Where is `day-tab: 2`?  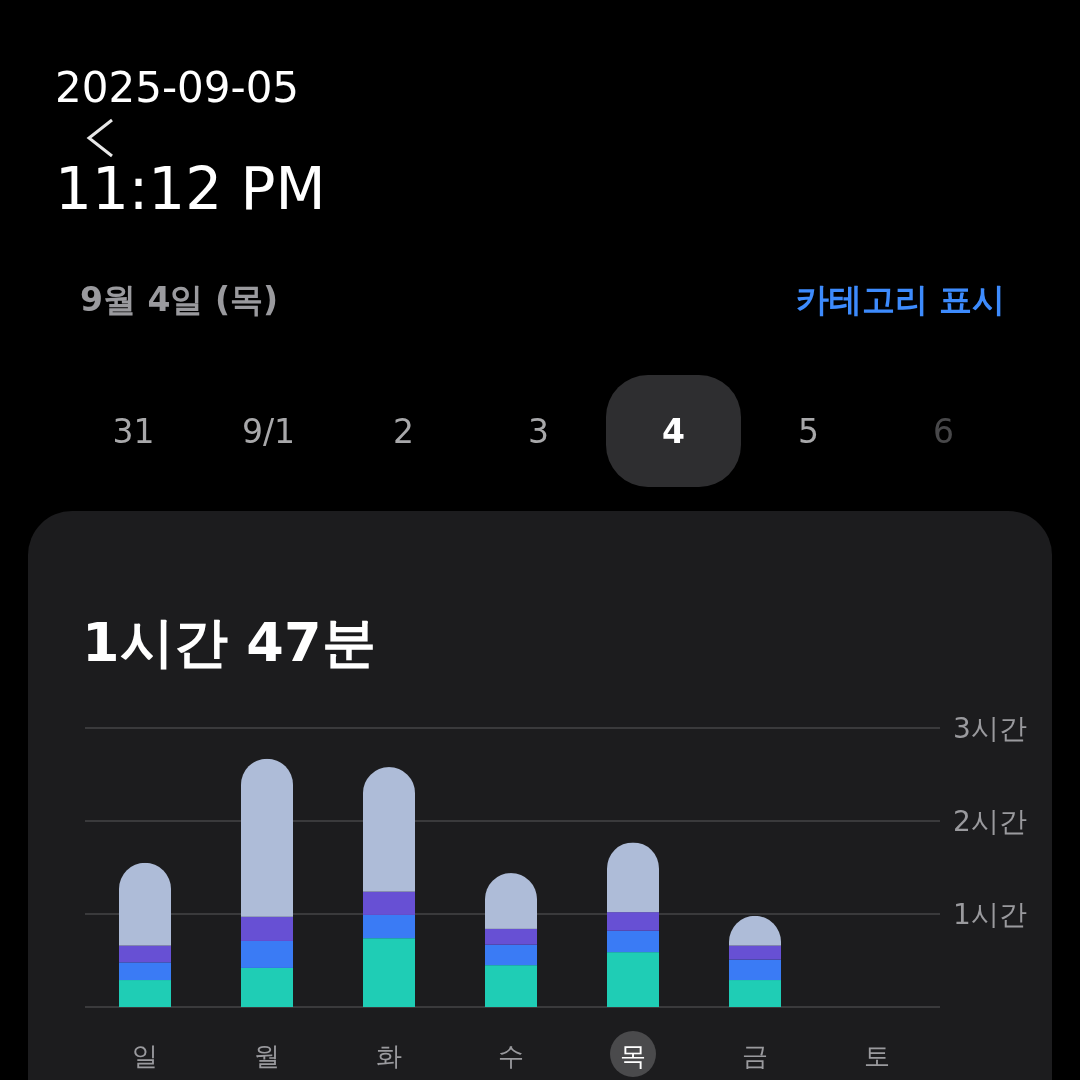
day-tab: 2 is located at coordinates (403, 431).